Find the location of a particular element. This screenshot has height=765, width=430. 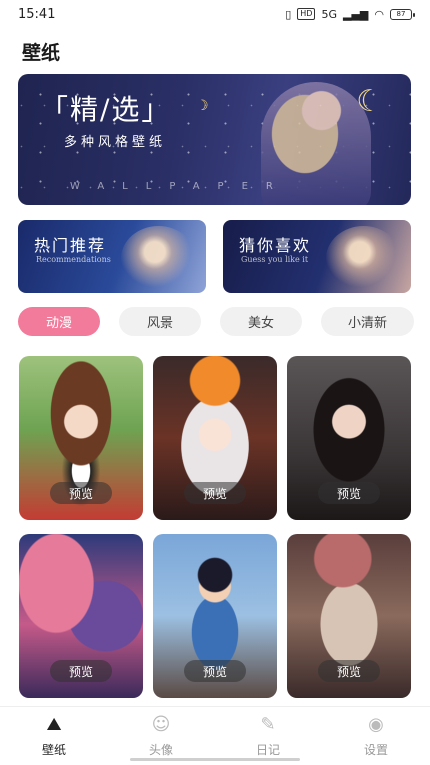

page-title: 壁纸 is located at coordinates (41, 53).